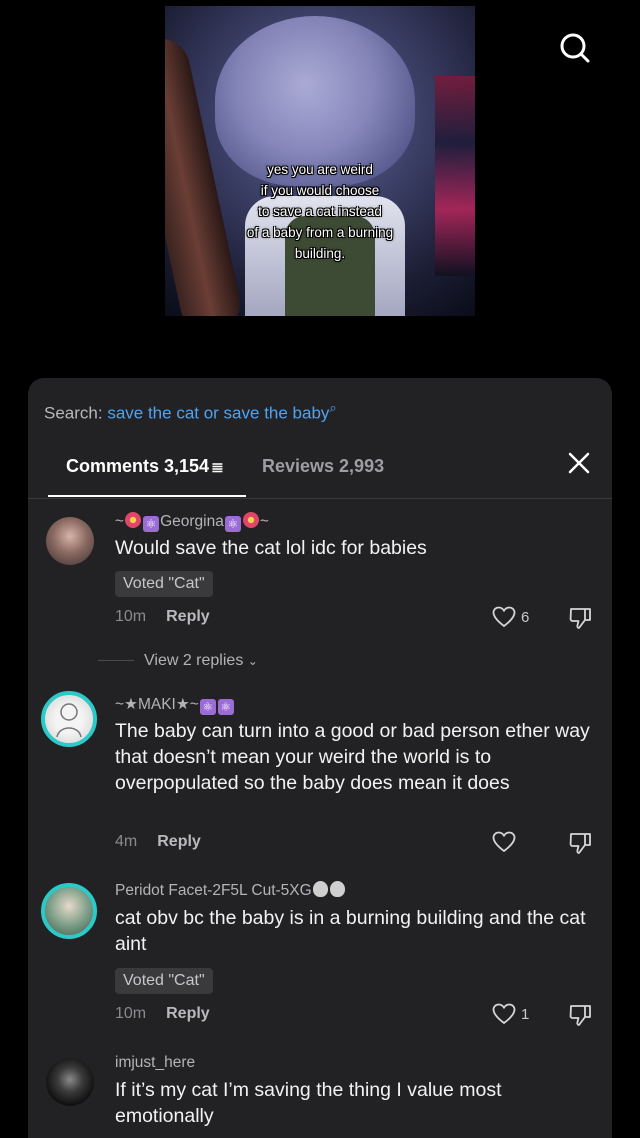  I want to click on comment-username: ~ ⚛ Georgina ⚛ ~, so click(192, 522).